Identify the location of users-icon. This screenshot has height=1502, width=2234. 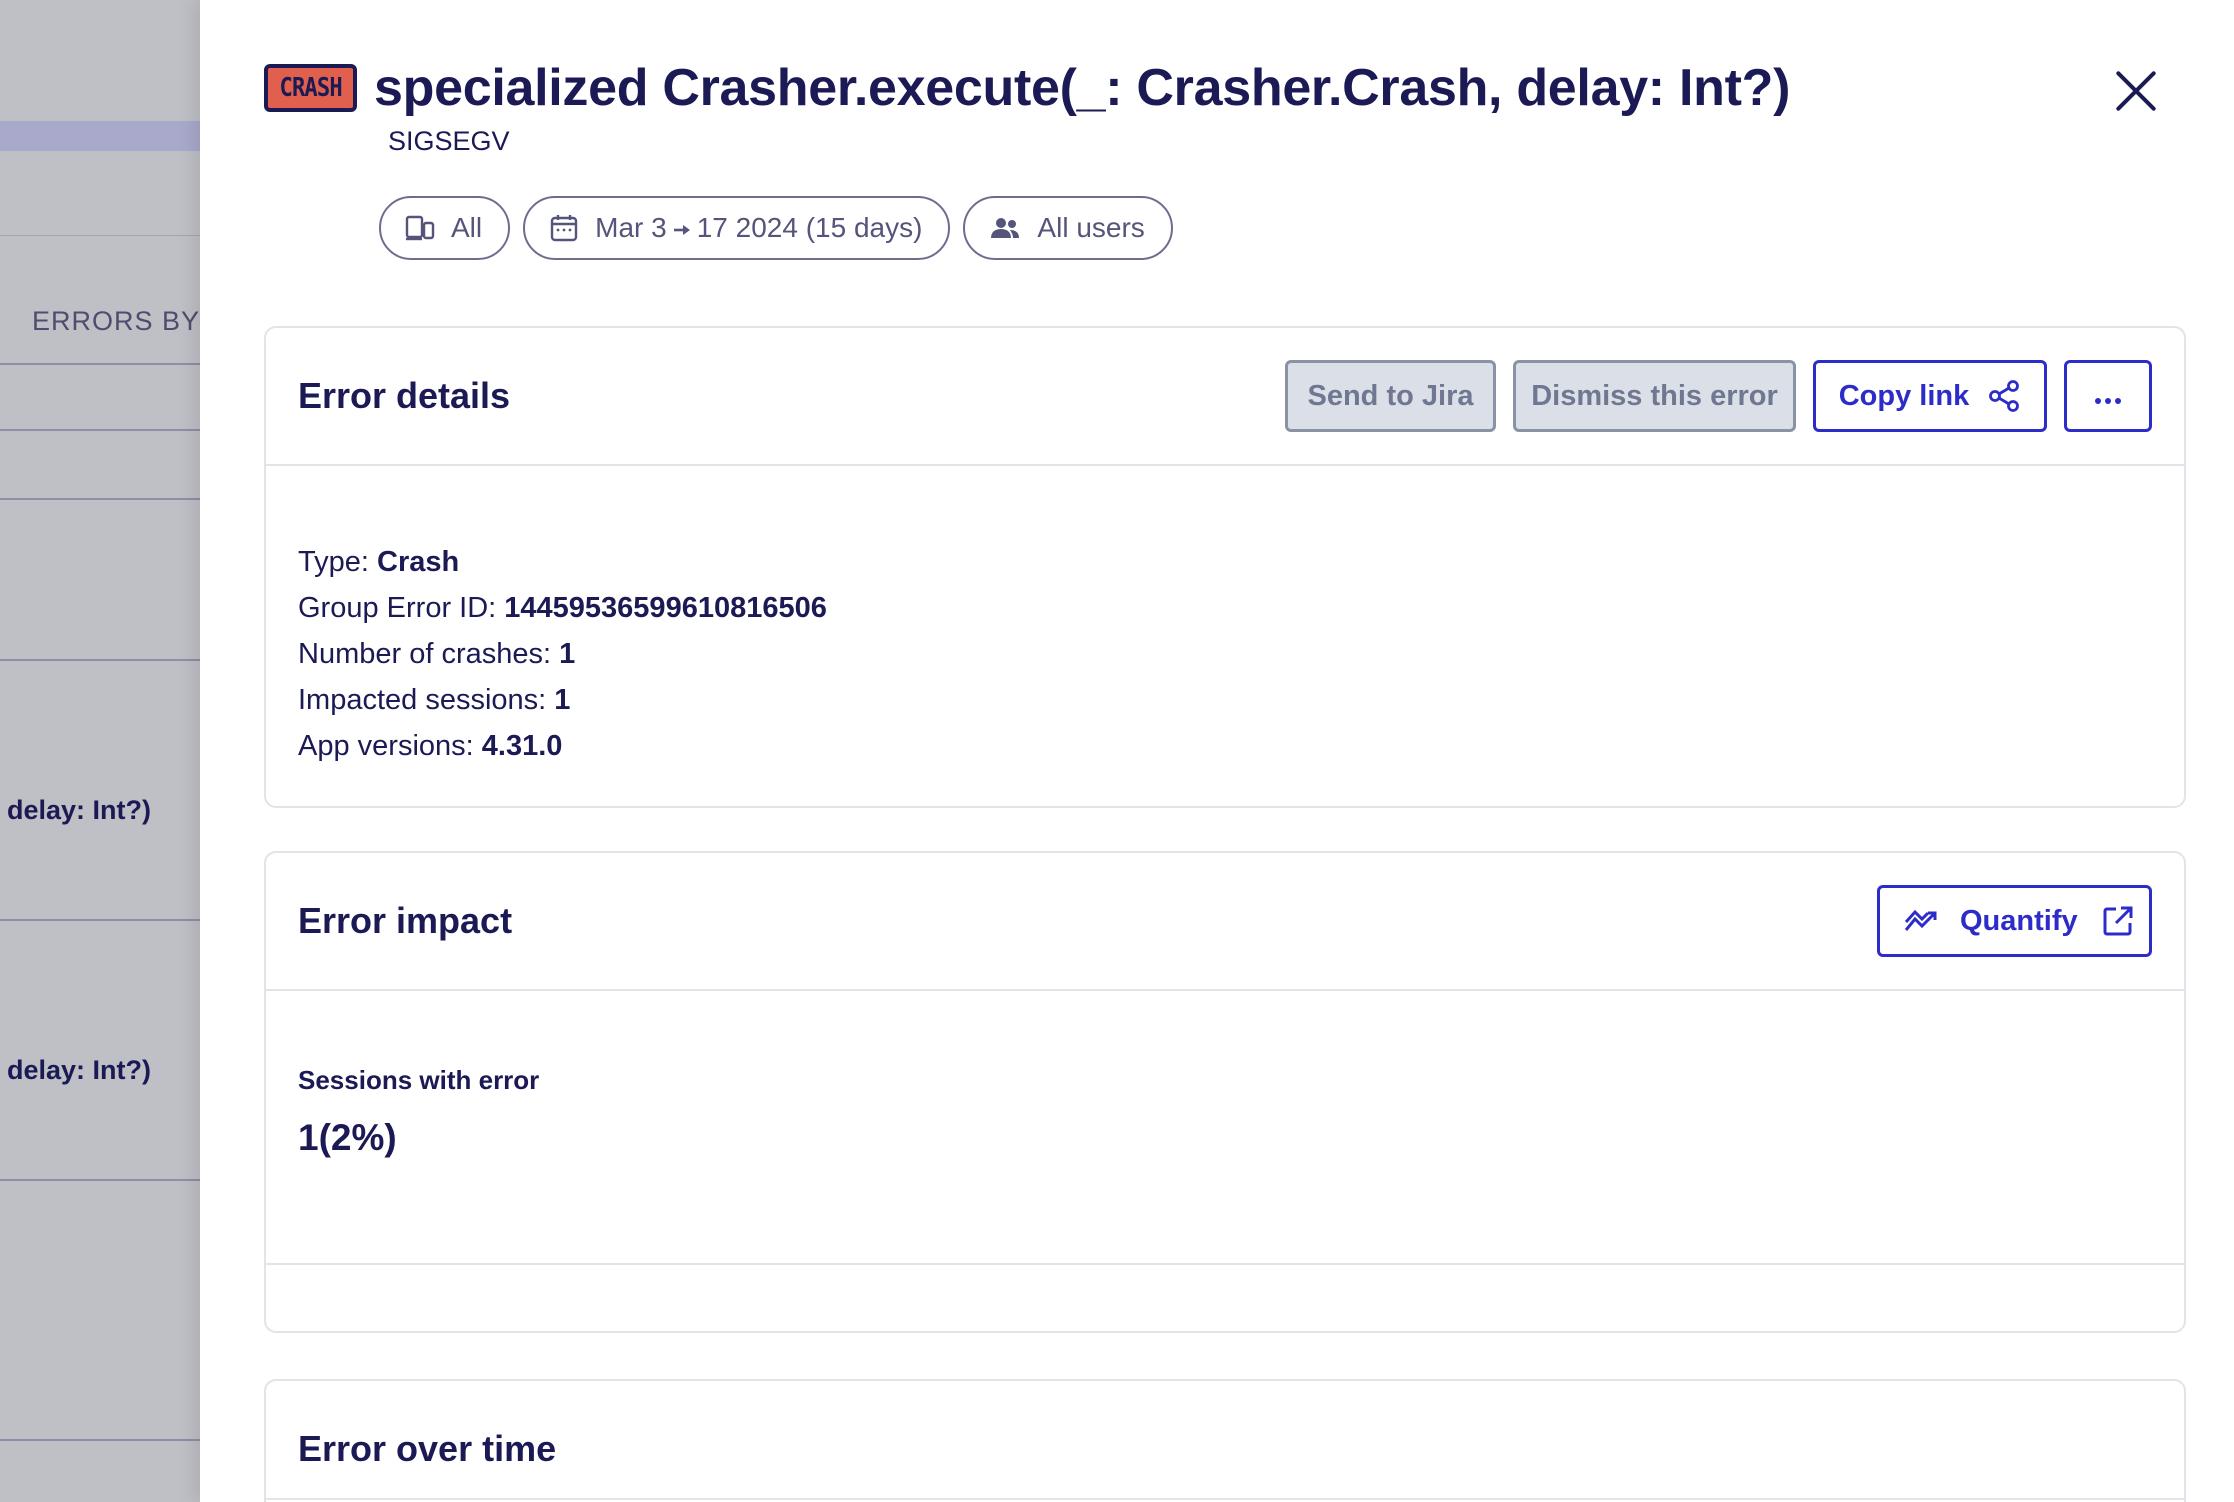
(1005, 228).